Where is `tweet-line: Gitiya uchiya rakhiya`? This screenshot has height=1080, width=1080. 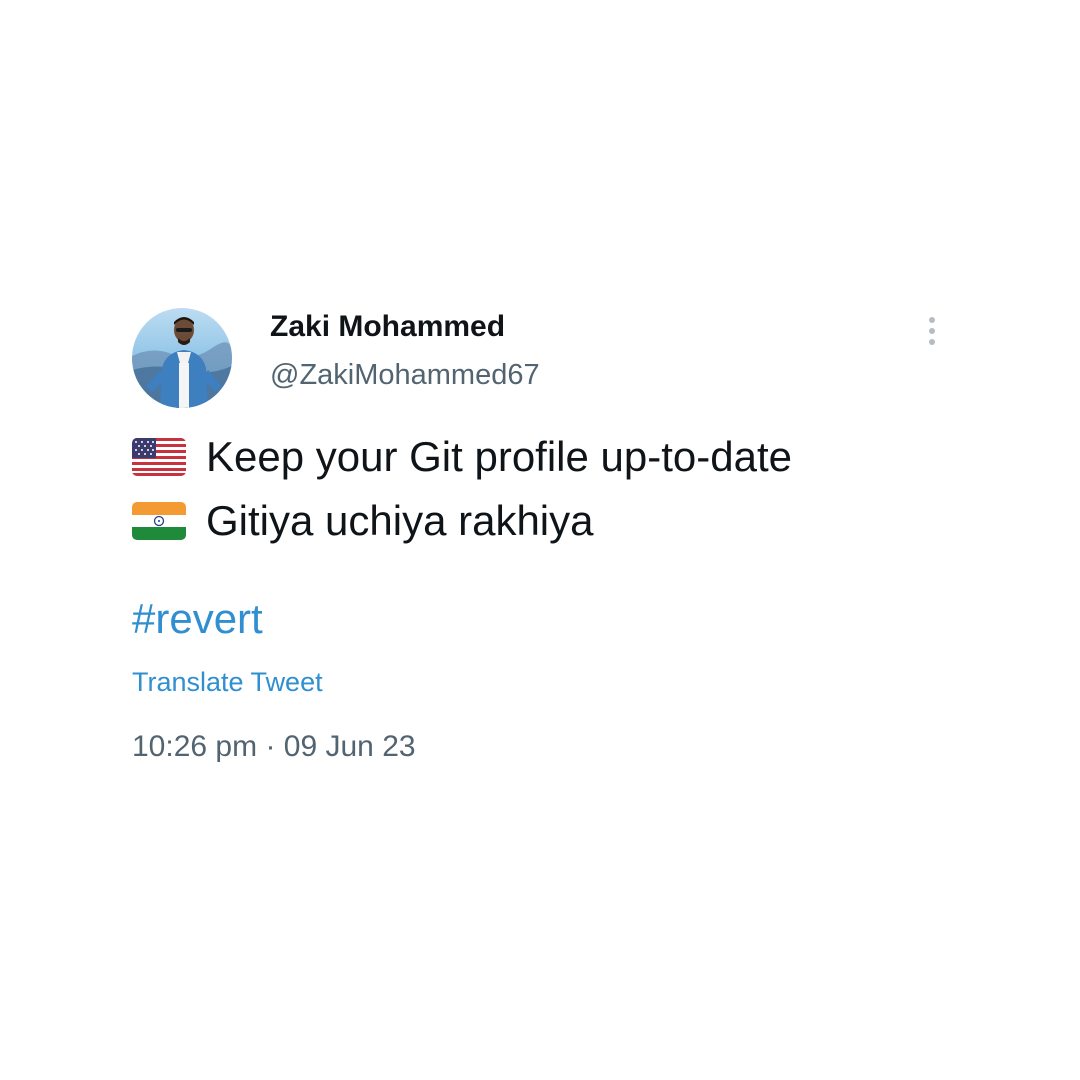
tweet-line: Gitiya uchiya rakhiya is located at coordinates (542, 521).